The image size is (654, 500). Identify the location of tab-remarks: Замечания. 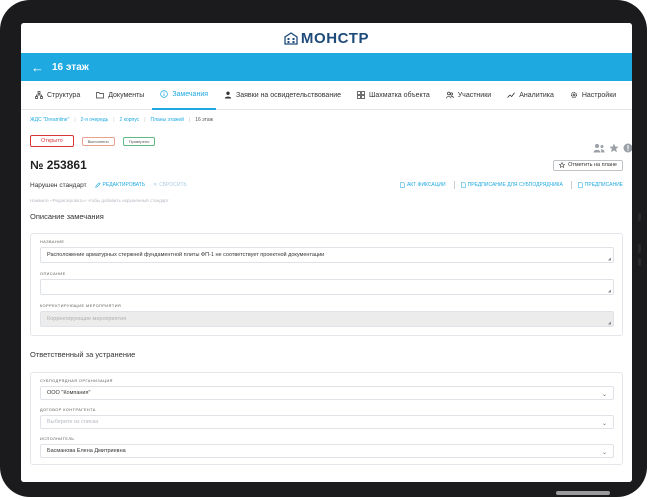
(184, 95).